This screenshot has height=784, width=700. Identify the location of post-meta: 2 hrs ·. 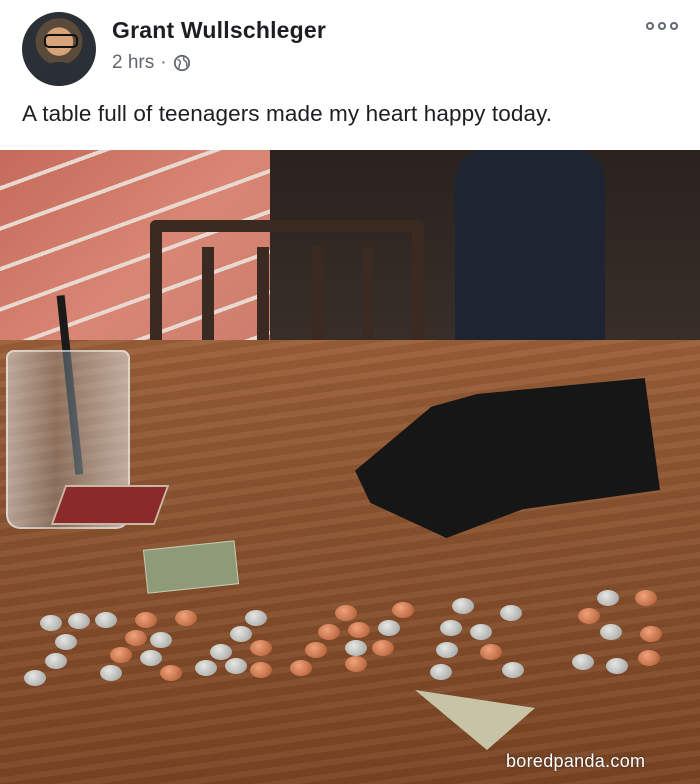
(151, 63).